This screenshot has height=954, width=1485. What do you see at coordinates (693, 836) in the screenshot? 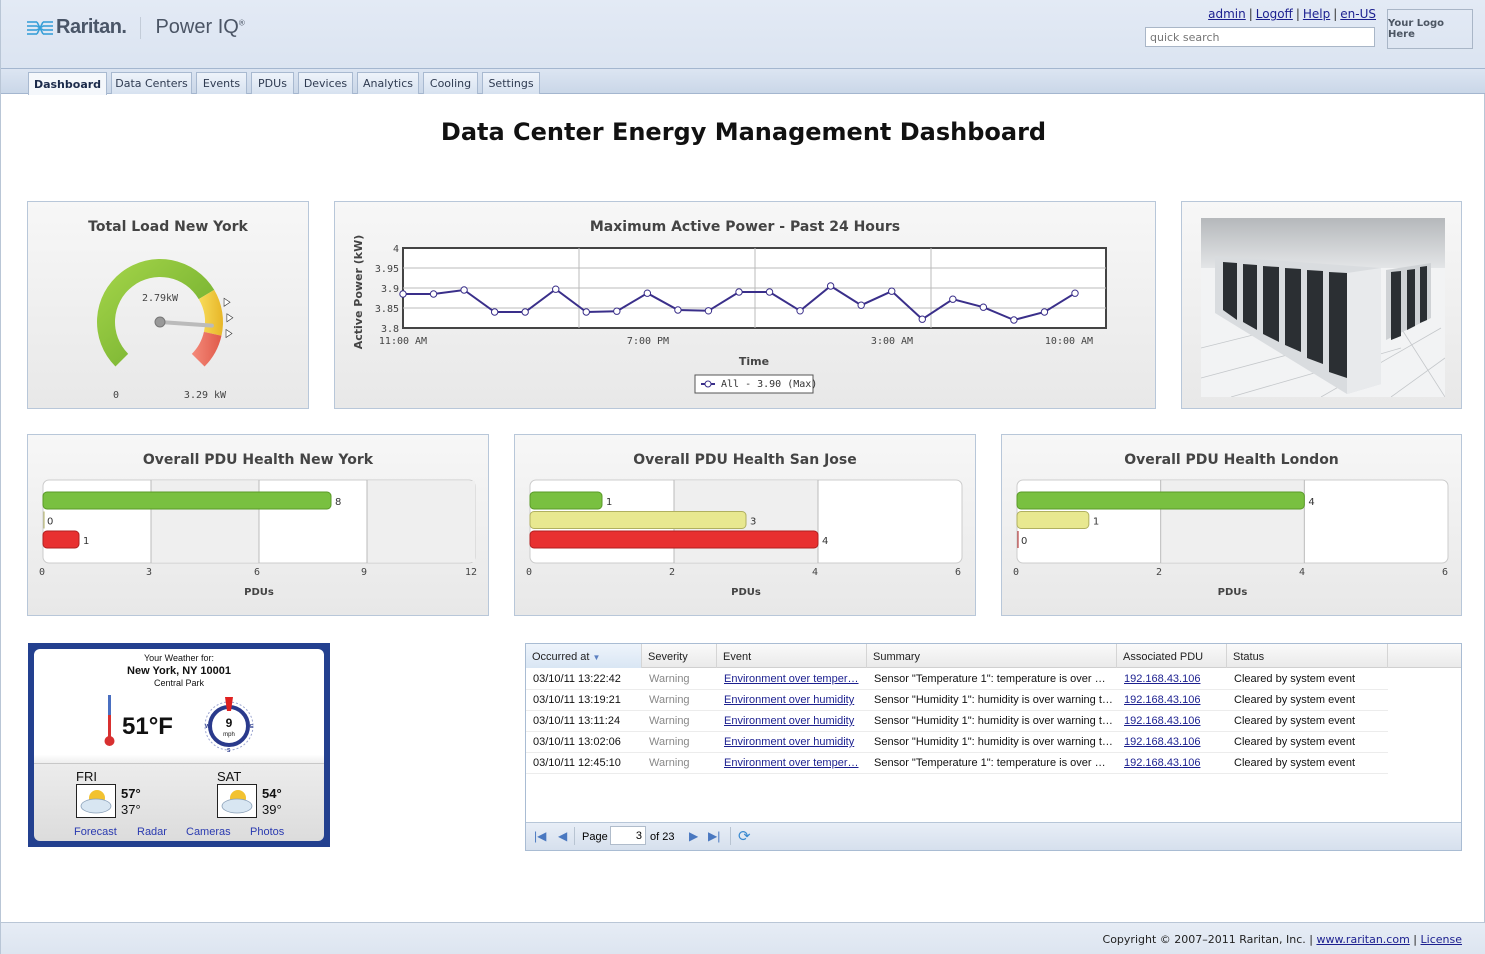
I see `next-page-icon: ▶` at bounding box center [693, 836].